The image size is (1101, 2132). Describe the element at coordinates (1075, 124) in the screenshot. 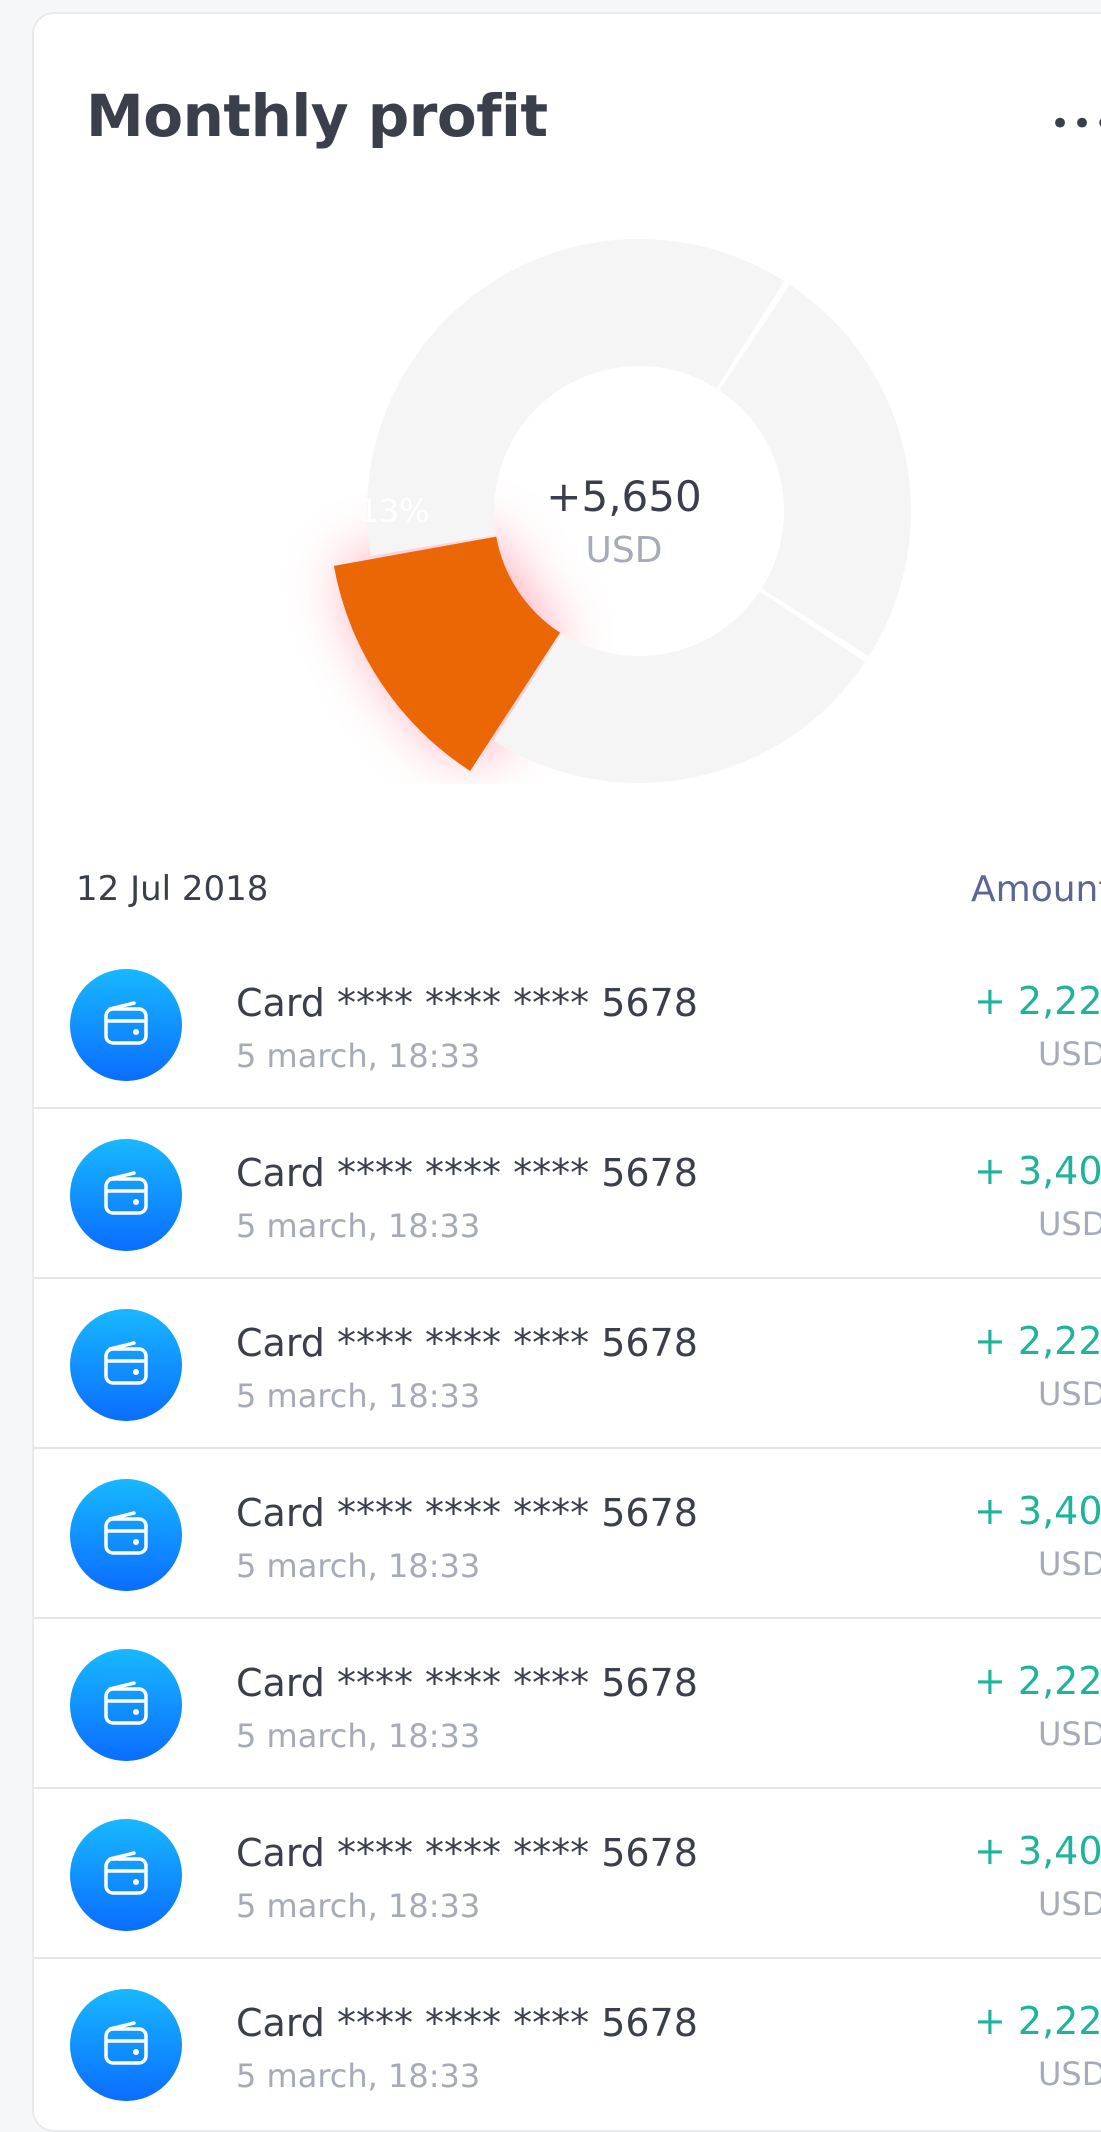

I see `more-horizontal-icon: •••` at that location.